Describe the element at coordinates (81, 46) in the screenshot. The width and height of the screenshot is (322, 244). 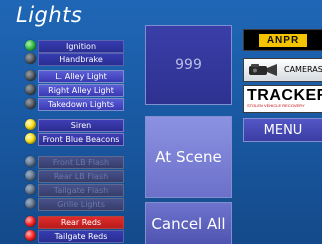
I see `light-label: Ignition` at that location.